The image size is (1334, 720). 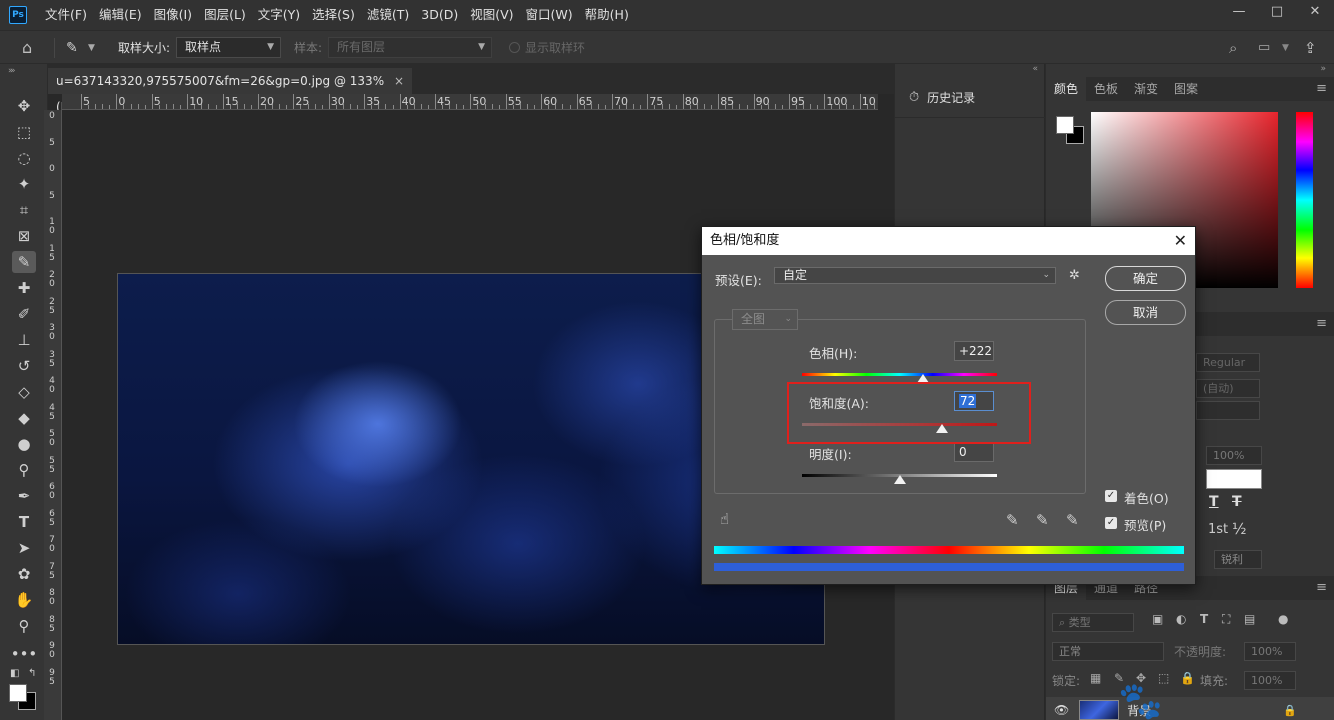 I want to click on show-ring-checkbox: 显示取样环, so click(x=547, y=47).